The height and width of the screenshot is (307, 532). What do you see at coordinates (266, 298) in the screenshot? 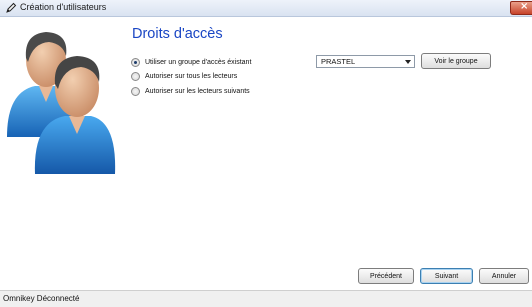
I see `status-bar: Omnikey Déconnecté` at bounding box center [266, 298].